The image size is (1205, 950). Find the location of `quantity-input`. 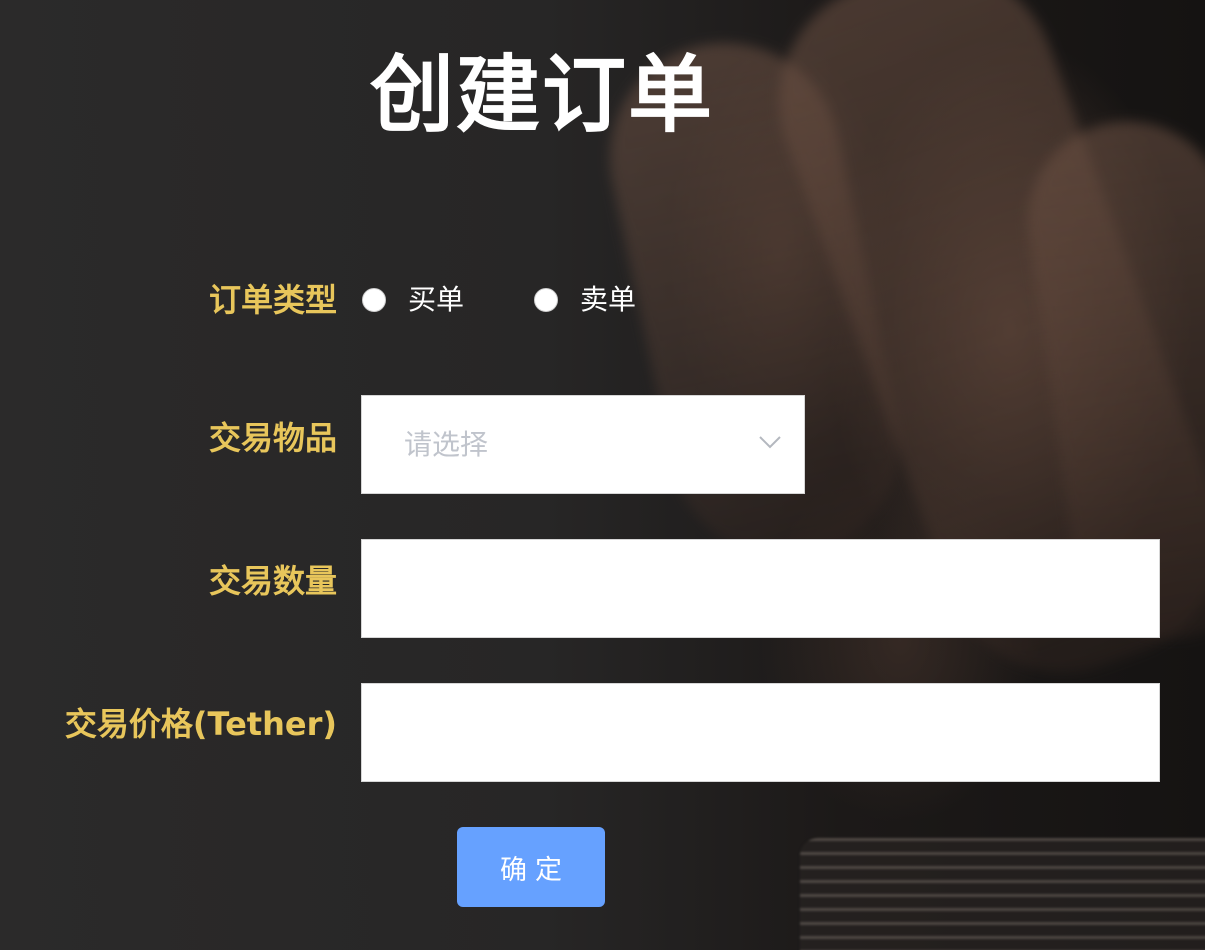

quantity-input is located at coordinates (760, 588).